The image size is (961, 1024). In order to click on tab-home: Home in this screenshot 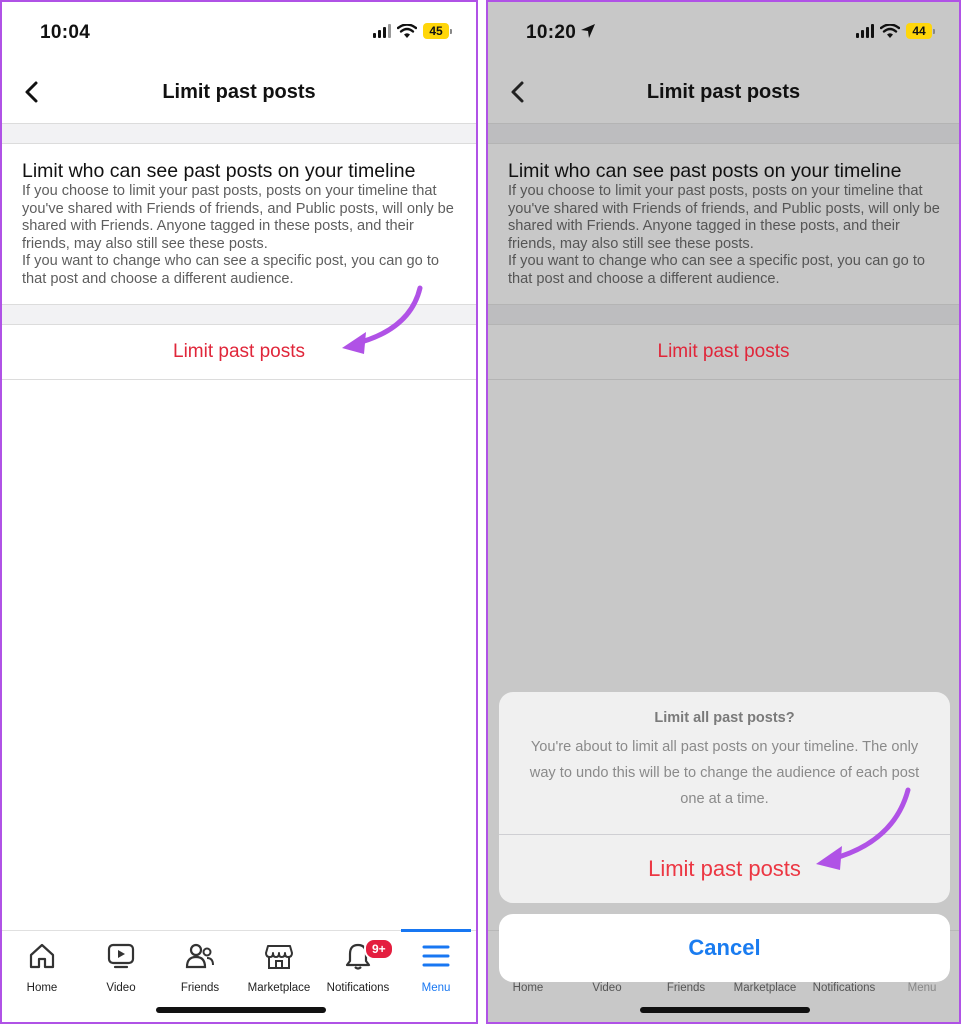, I will do `click(42, 966)`.